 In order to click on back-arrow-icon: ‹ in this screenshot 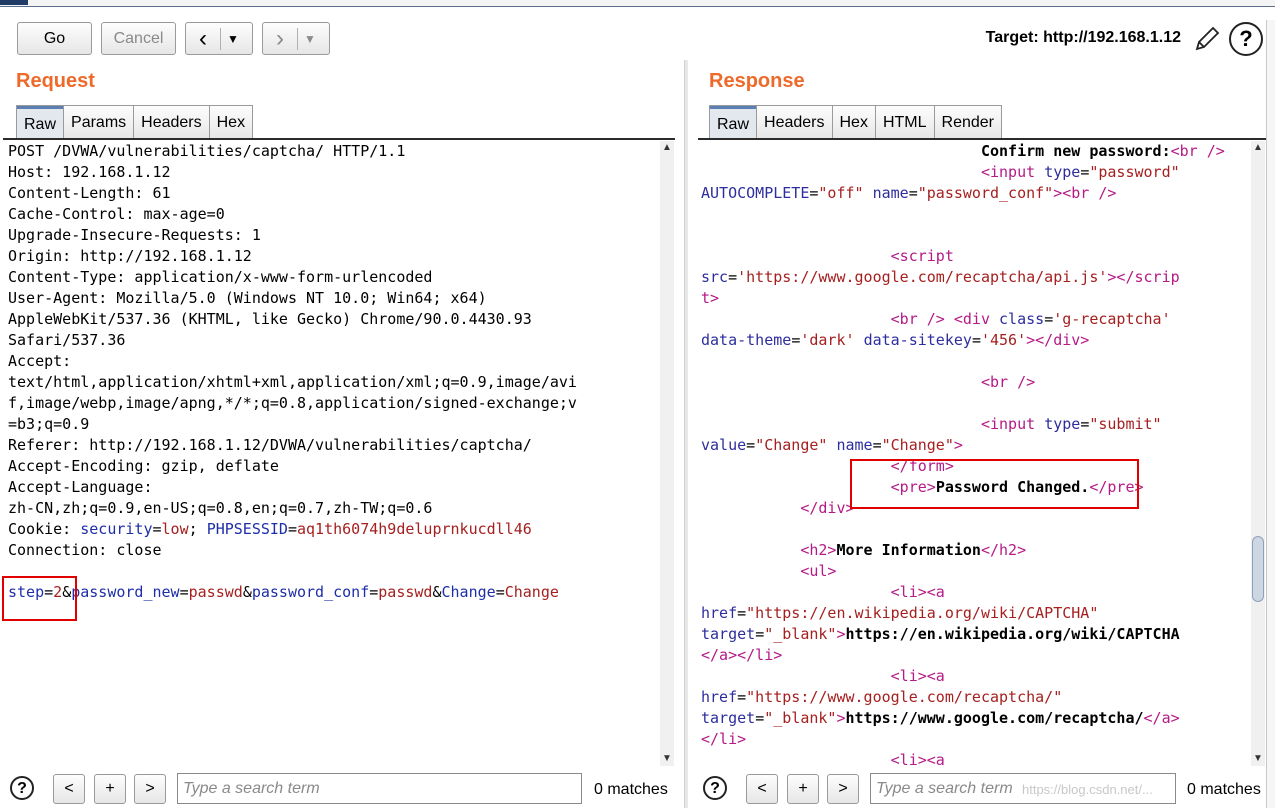, I will do `click(203, 38)`.